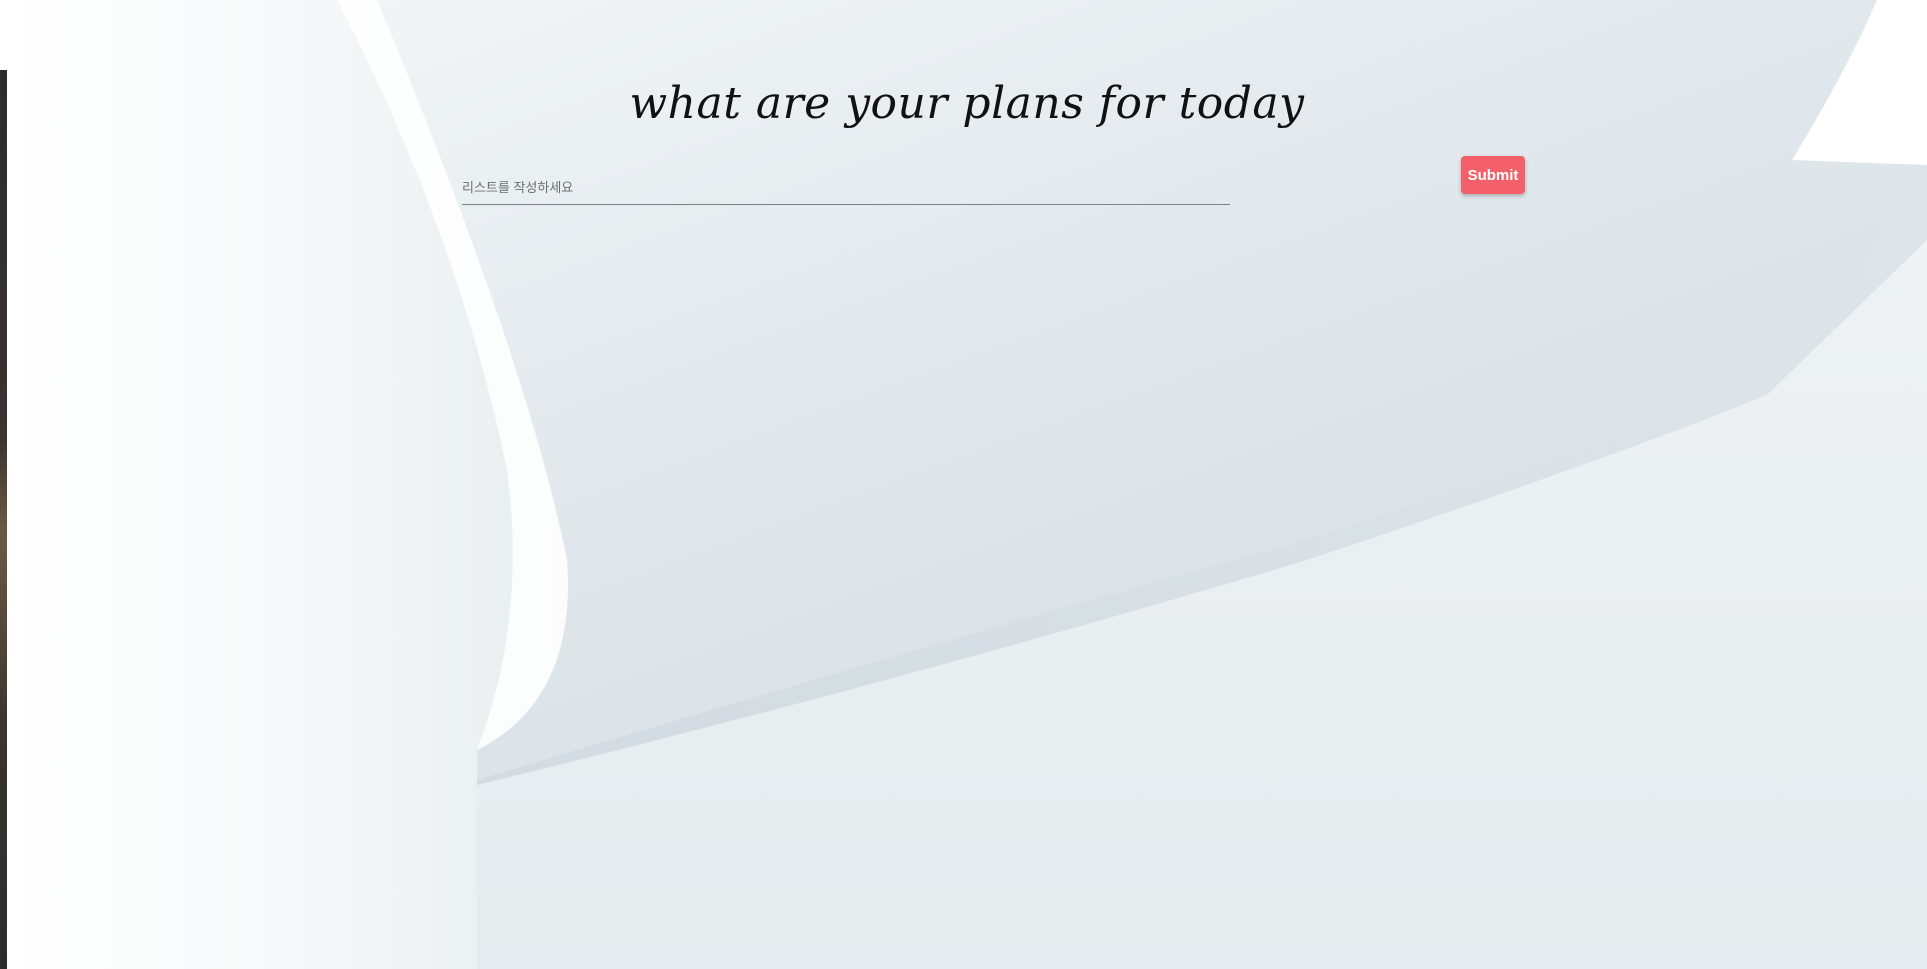 This screenshot has width=1927, height=969. What do you see at coordinates (967, 103) in the screenshot?
I see `page-title: what are your plans for today` at bounding box center [967, 103].